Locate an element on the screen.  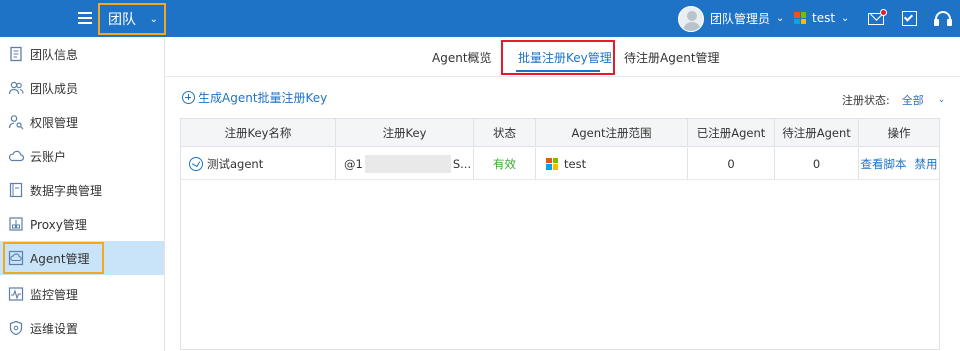
menu-icon is located at coordinates (86, 18).